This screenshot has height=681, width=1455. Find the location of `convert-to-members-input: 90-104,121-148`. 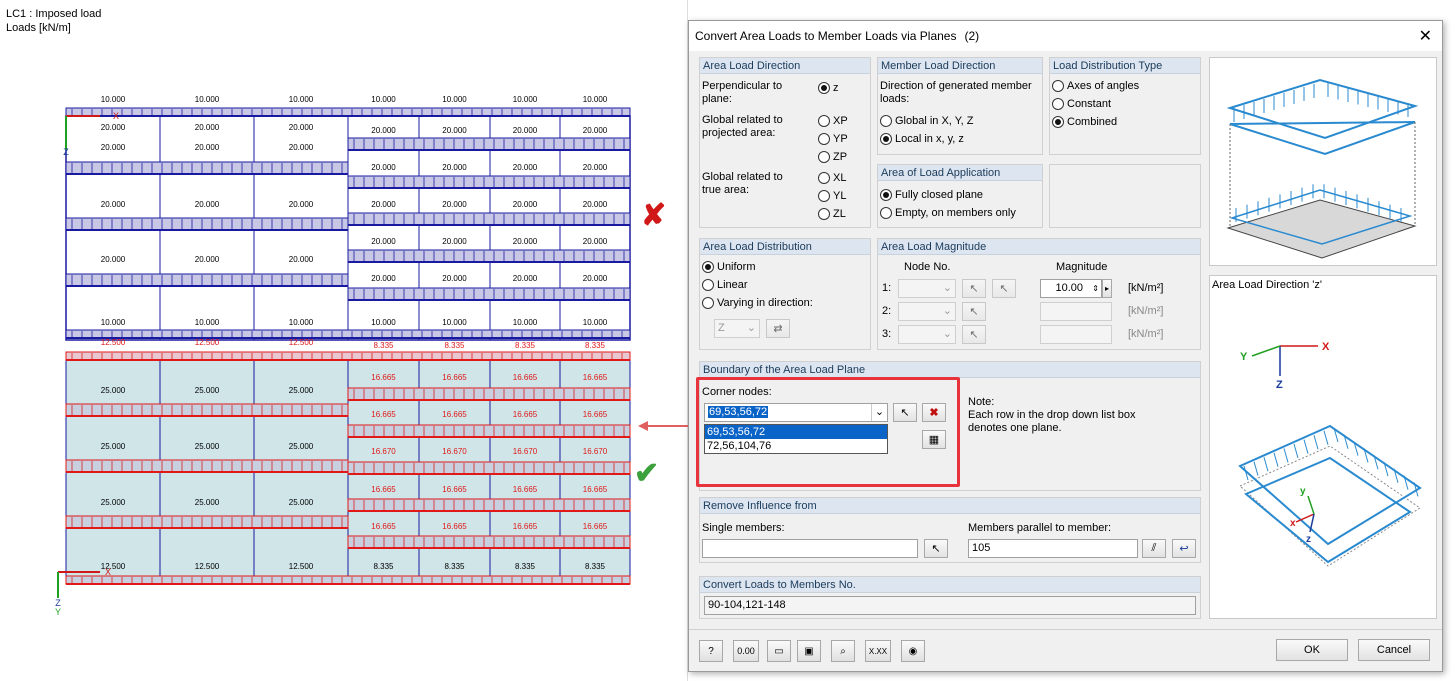

convert-to-members-input: 90-104,121-148 is located at coordinates (950, 605).